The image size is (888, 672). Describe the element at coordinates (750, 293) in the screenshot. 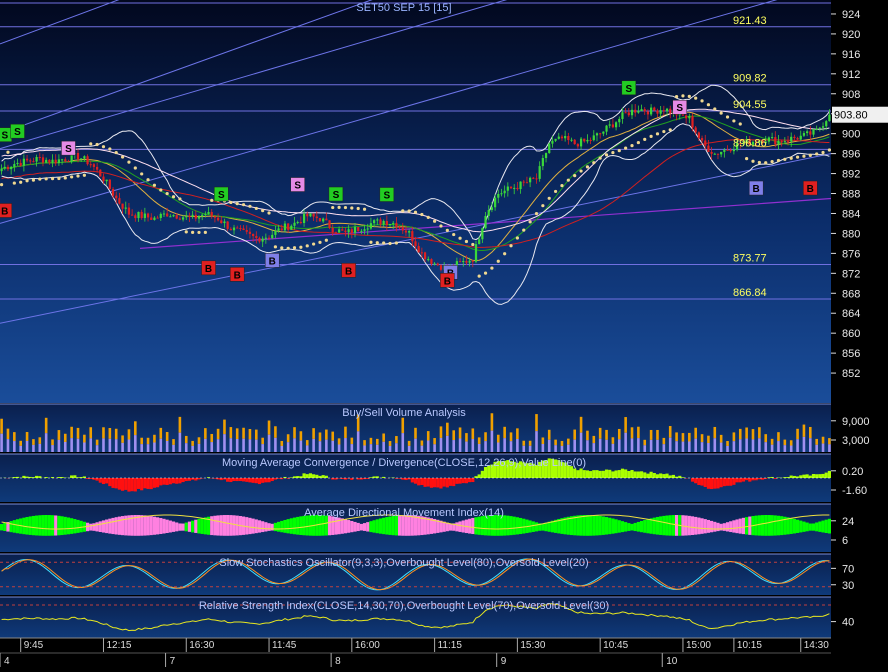

I see `level-label: 866.84` at that location.